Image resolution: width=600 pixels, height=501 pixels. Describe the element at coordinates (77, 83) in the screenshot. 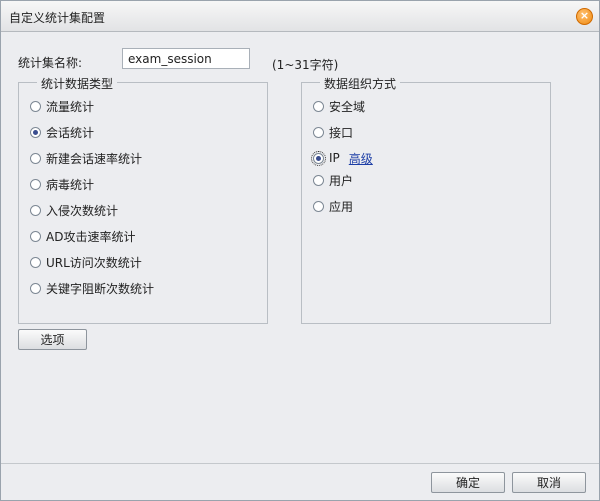

I see `stats-type-legend: 统计数据类型` at that location.